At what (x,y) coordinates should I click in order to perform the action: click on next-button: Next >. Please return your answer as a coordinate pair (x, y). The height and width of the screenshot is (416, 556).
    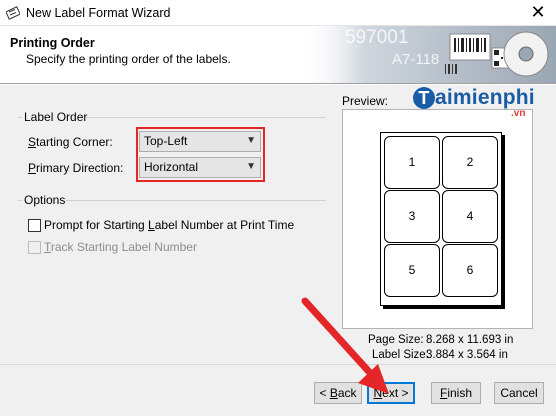
    Looking at the image, I should click on (391, 393).